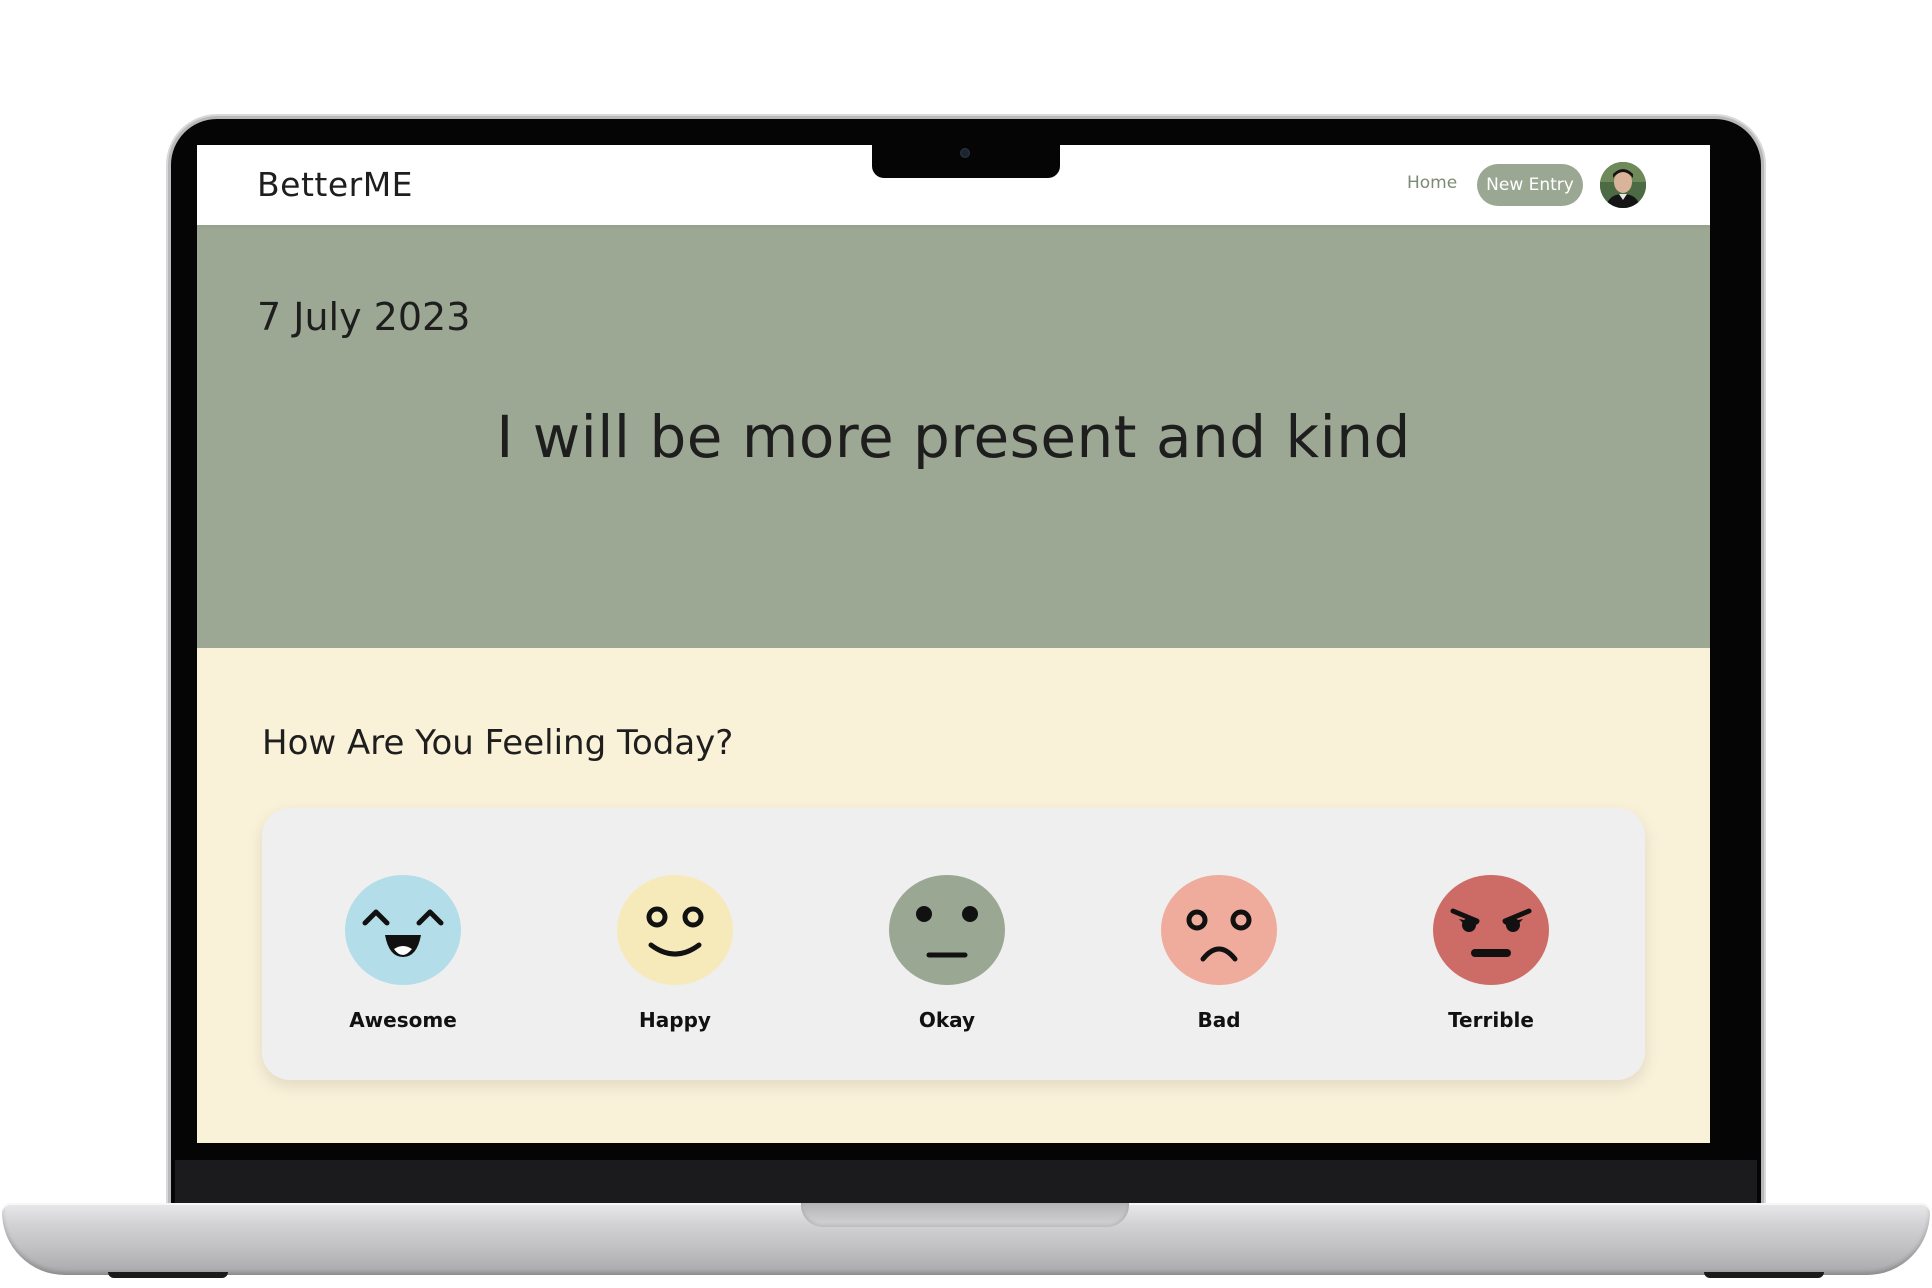 The width and height of the screenshot is (1932, 1288). Describe the element at coordinates (403, 1020) in the screenshot. I see `mood-label: Awesome` at that location.